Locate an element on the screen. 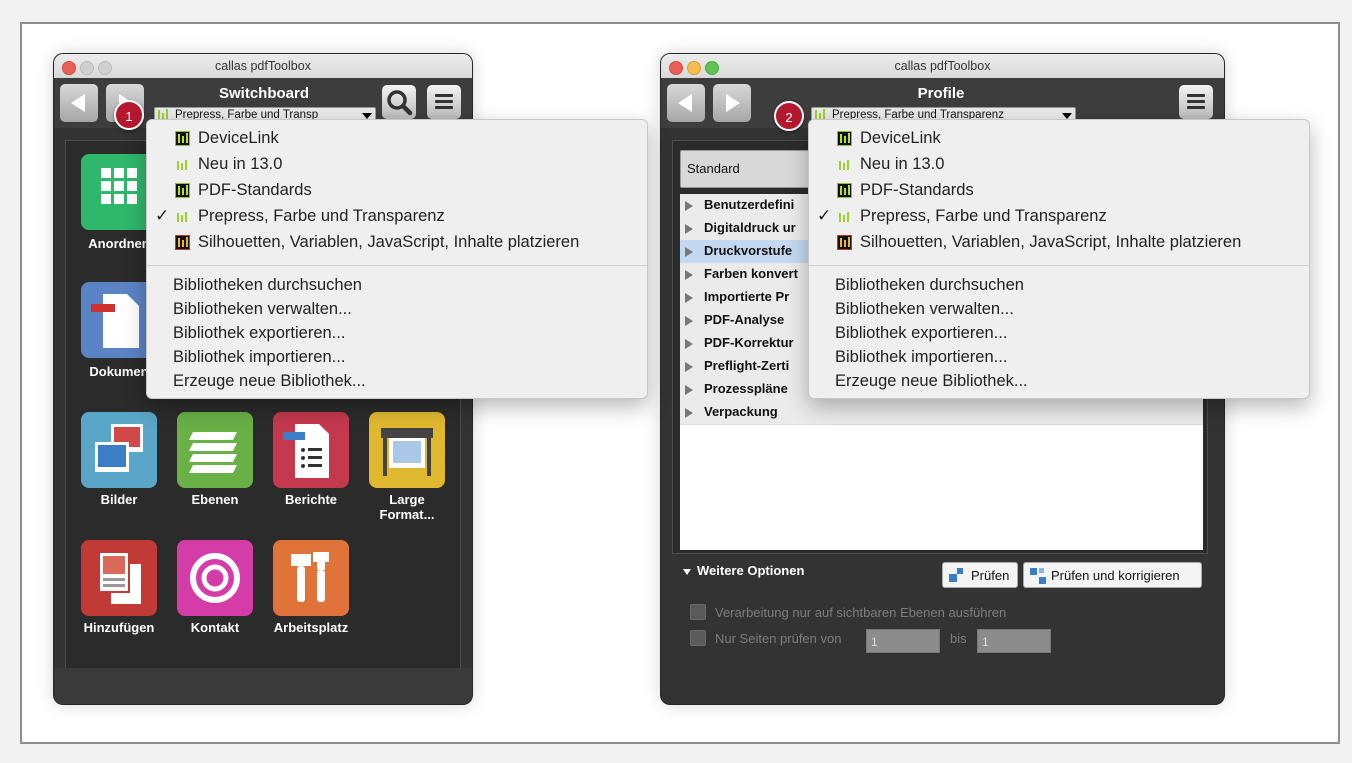 The height and width of the screenshot is (763, 1352). tree-row: Verpackung is located at coordinates (941, 413).